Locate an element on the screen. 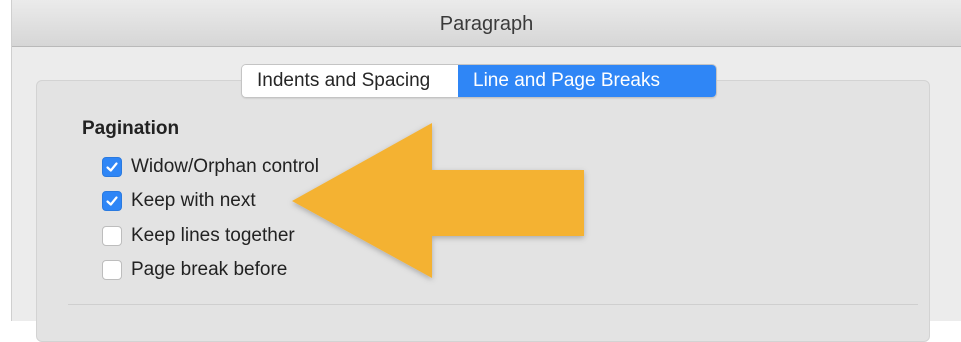  keep-lines-together-option: Keep lines together is located at coordinates (198, 236).